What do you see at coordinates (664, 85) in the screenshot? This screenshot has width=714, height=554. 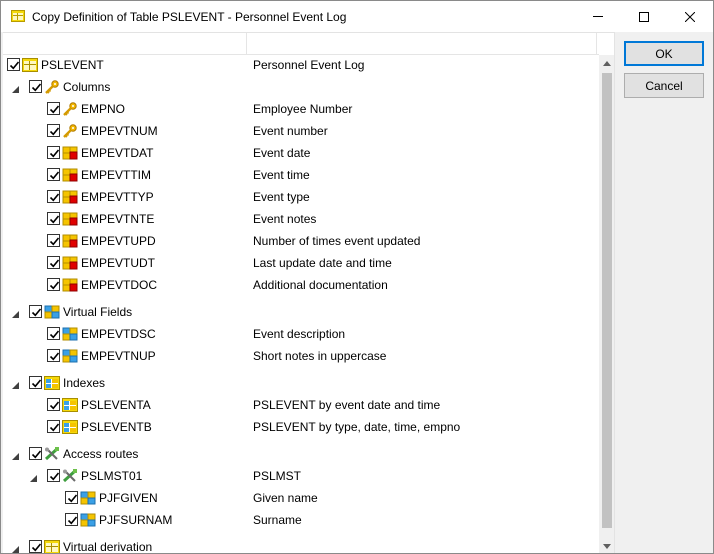 I see `cancel-button: Cancel` at bounding box center [664, 85].